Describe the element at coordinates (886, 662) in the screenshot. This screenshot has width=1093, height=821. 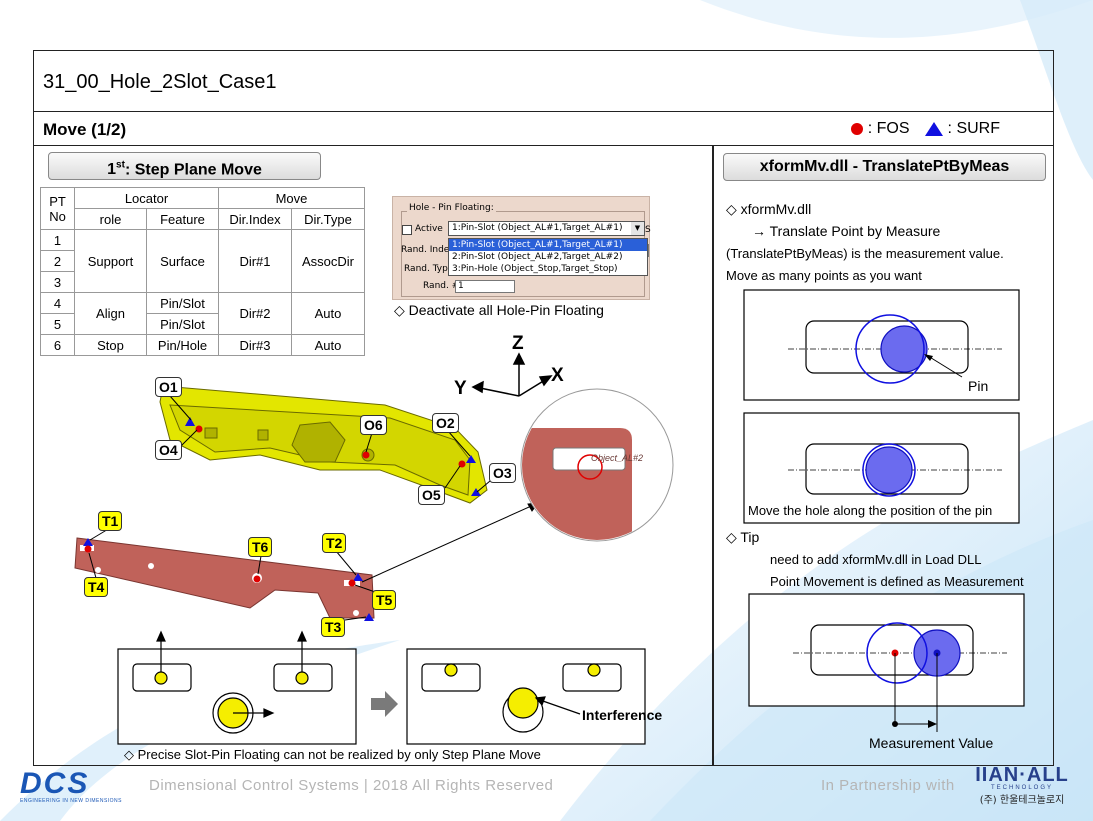
I see `diagram-measurement` at that location.